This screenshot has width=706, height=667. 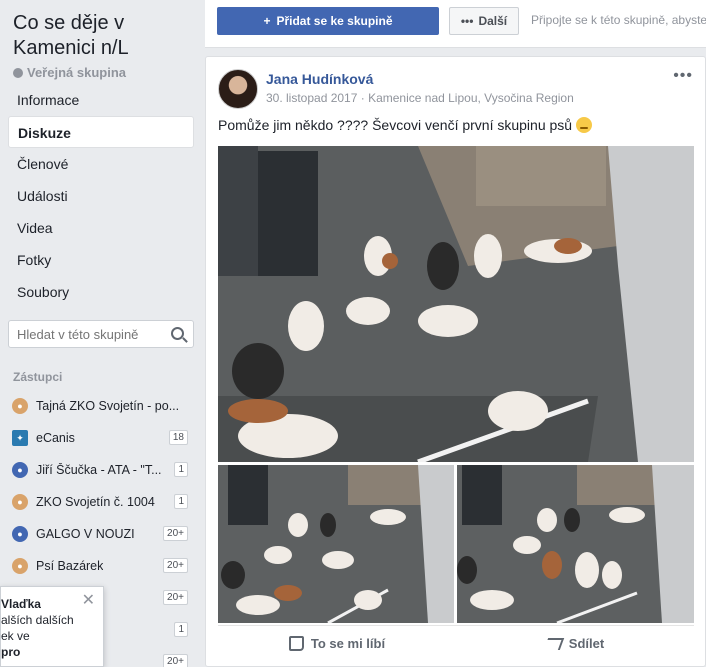 What do you see at coordinates (101, 164) in the screenshot?
I see `nav-item-clenove: Členové` at bounding box center [101, 164].